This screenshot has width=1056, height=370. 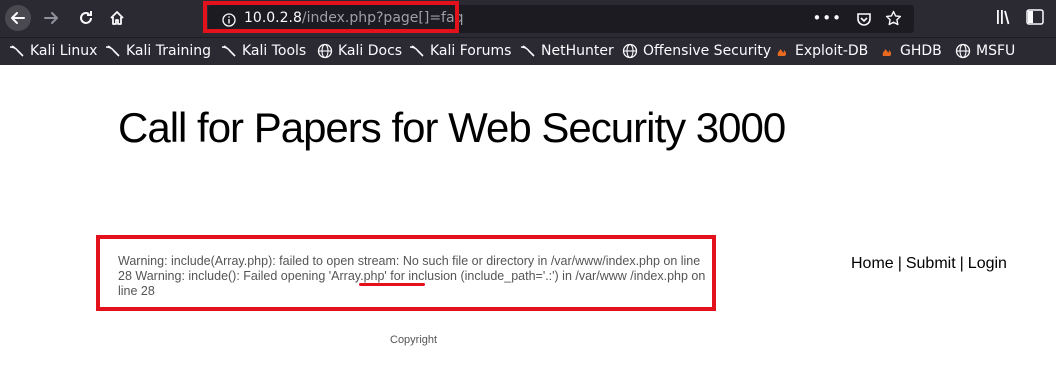 What do you see at coordinates (471, 51) in the screenshot?
I see `bookmark-label: Kali Forums` at bounding box center [471, 51].